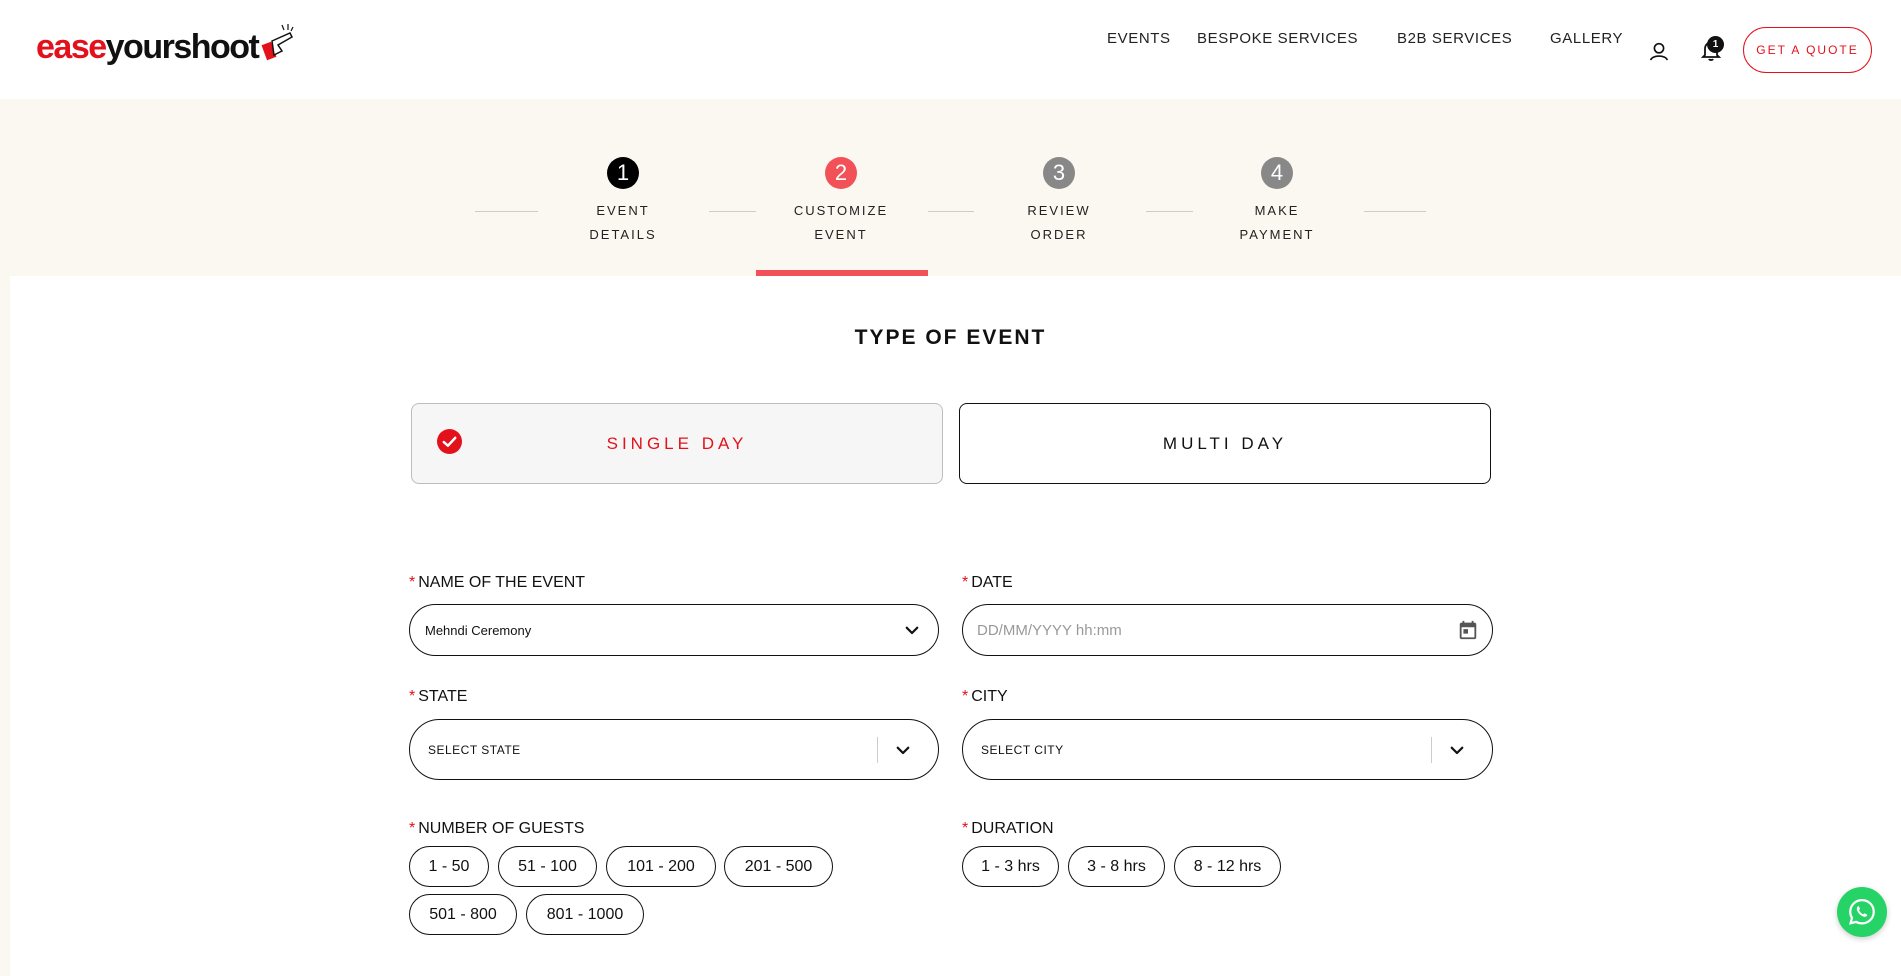  What do you see at coordinates (1277, 173) in the screenshot?
I see `step-number: 4` at bounding box center [1277, 173].